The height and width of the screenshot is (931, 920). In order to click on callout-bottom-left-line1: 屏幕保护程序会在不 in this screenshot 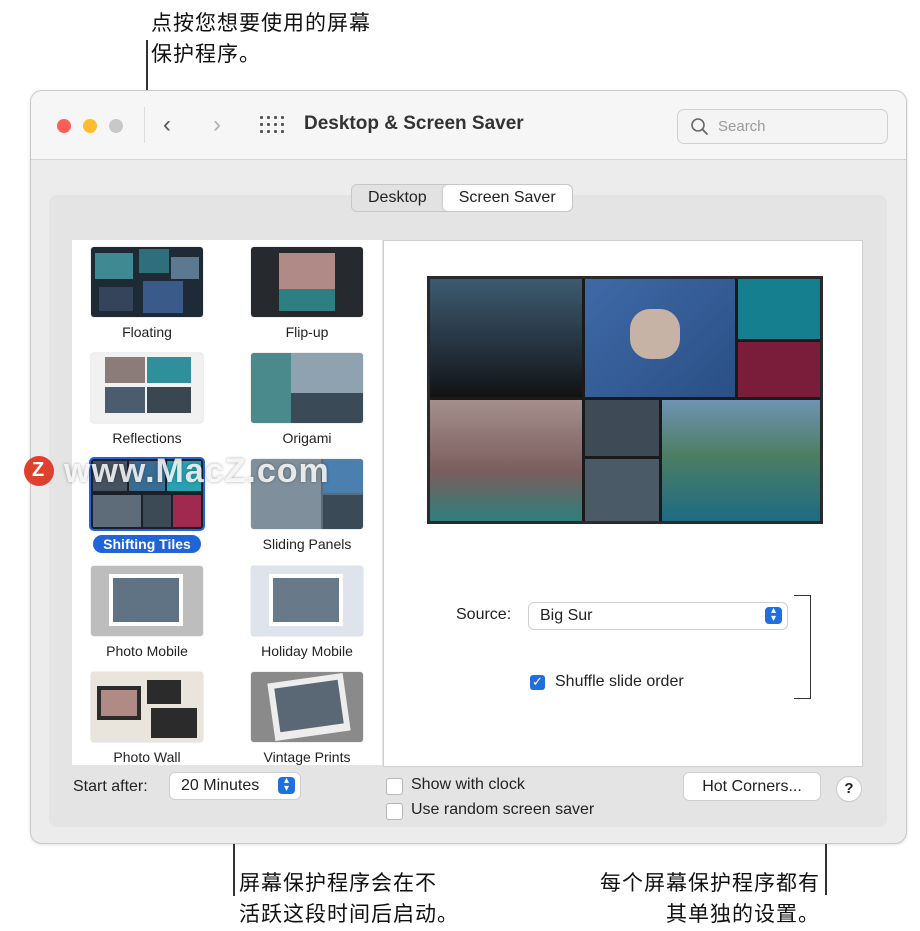, I will do `click(338, 883)`.